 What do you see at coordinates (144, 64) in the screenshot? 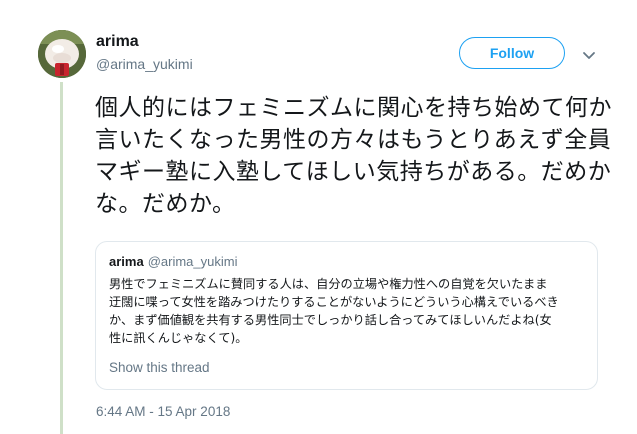
I see `user-handle: @arima_yukimi` at bounding box center [144, 64].